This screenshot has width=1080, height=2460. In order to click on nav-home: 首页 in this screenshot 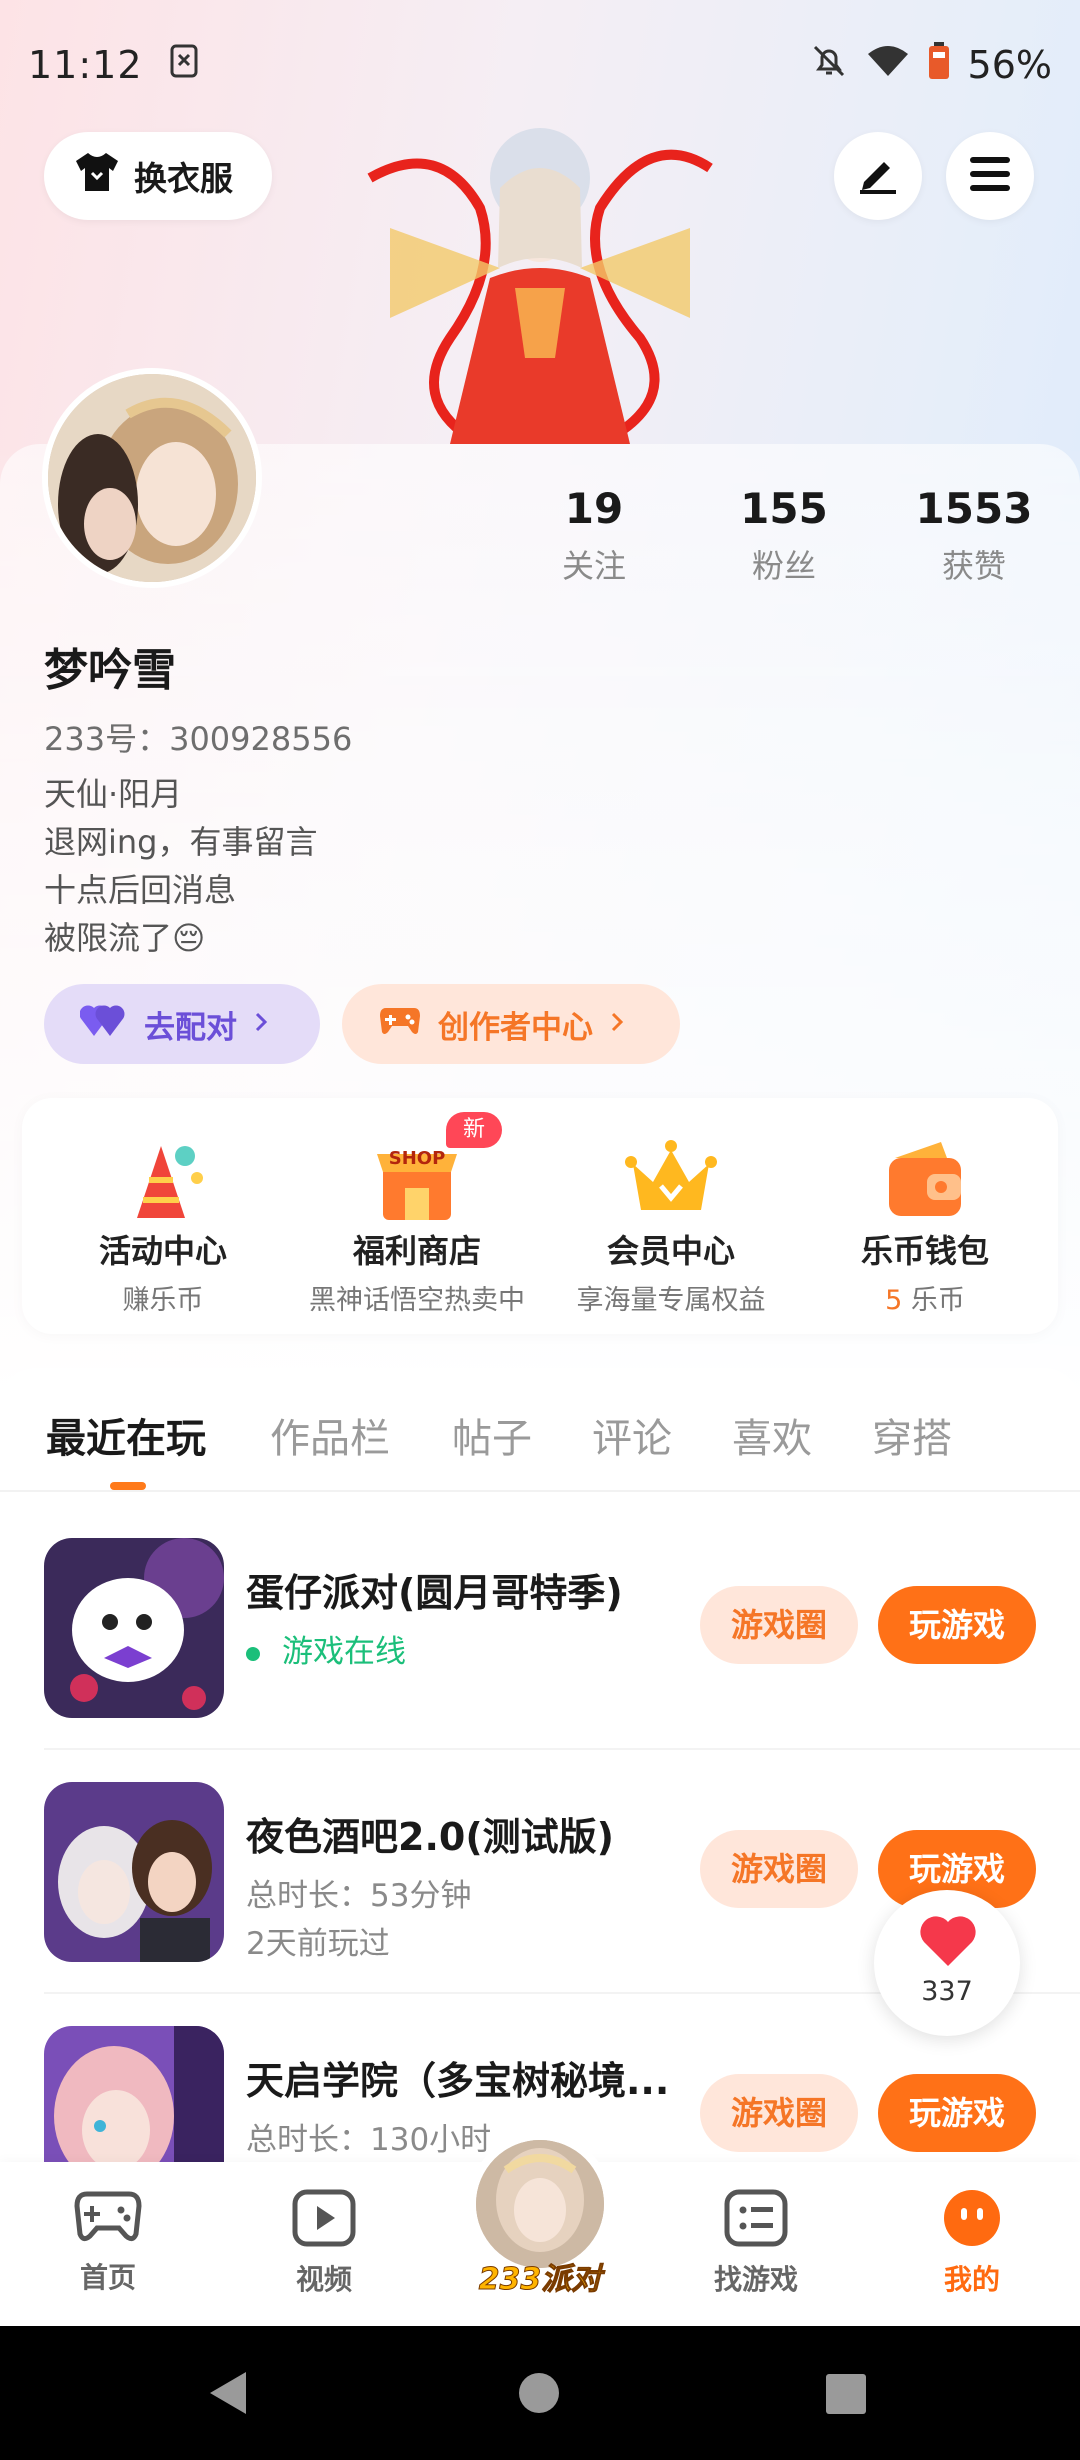, I will do `click(108, 2242)`.